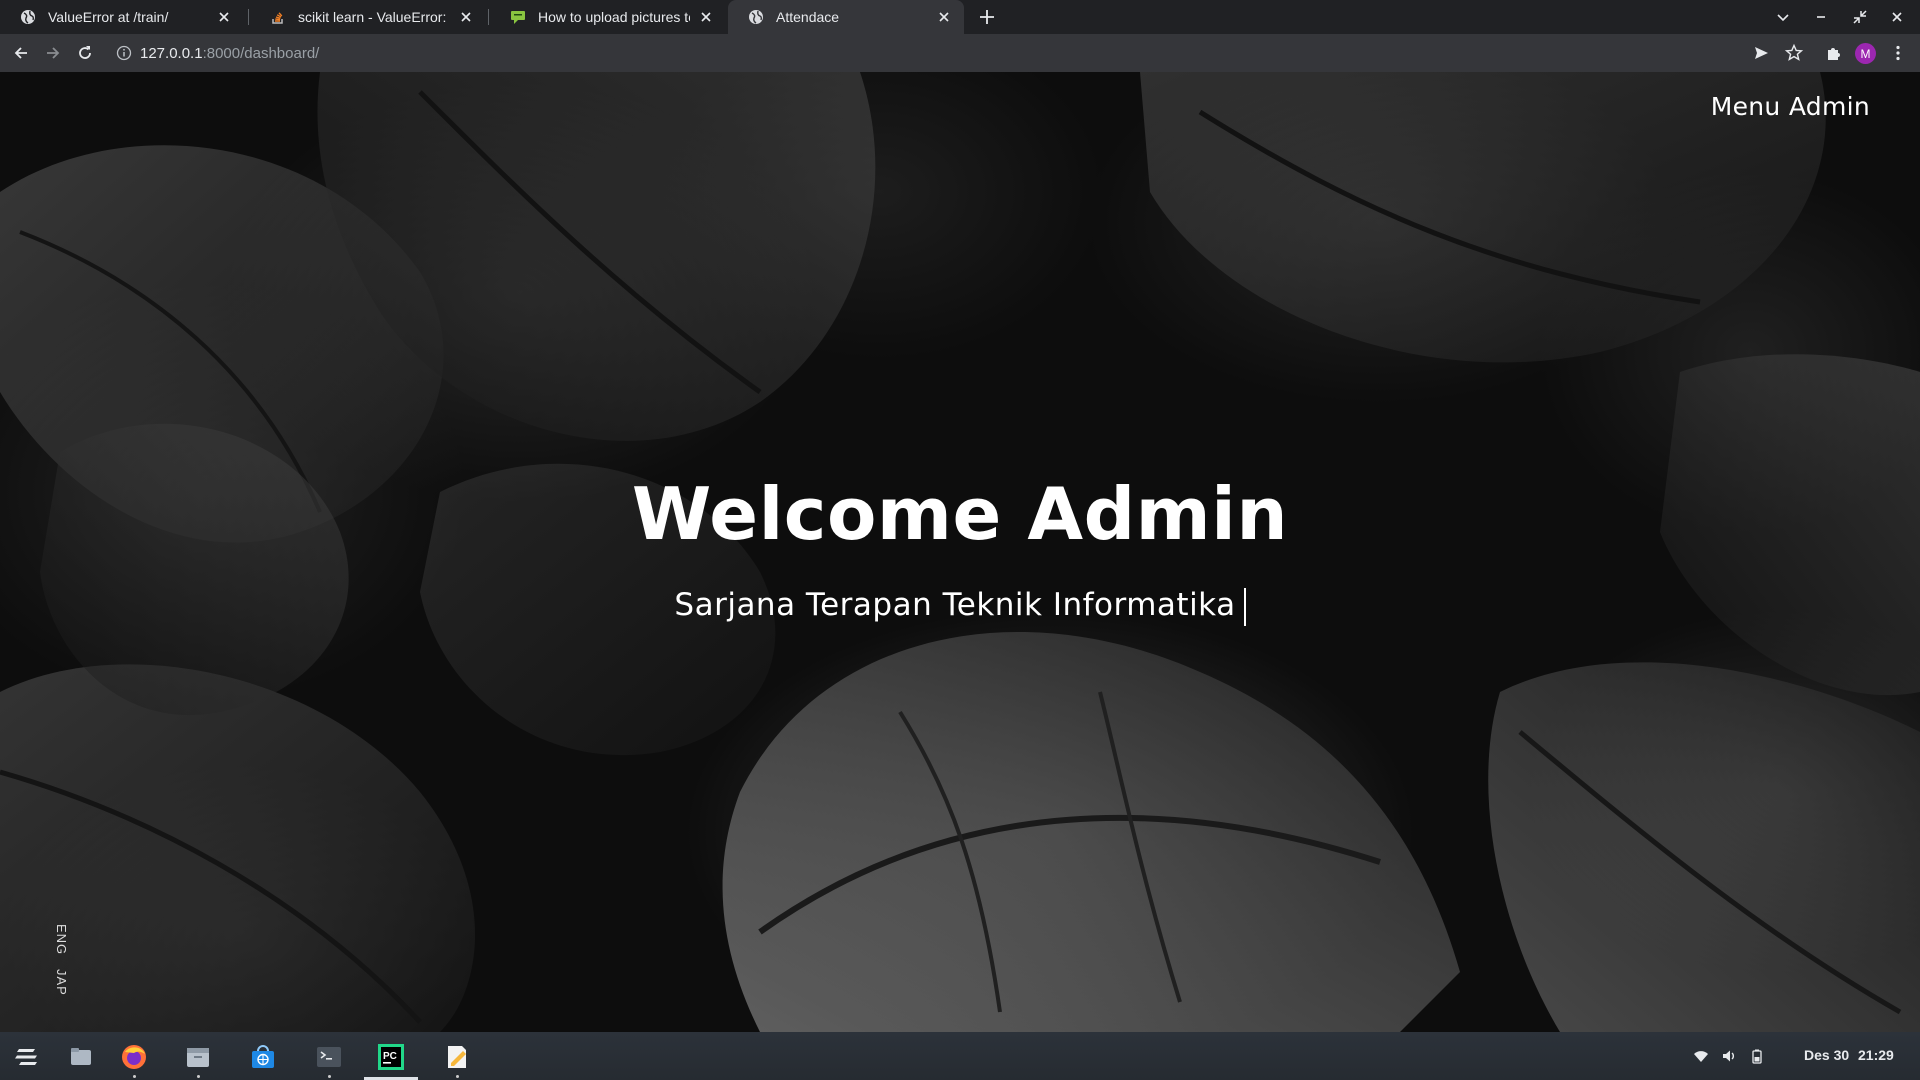 Image resolution: width=1920 pixels, height=1080 pixels. I want to click on pycharm-icon: PC, so click(391, 1057).